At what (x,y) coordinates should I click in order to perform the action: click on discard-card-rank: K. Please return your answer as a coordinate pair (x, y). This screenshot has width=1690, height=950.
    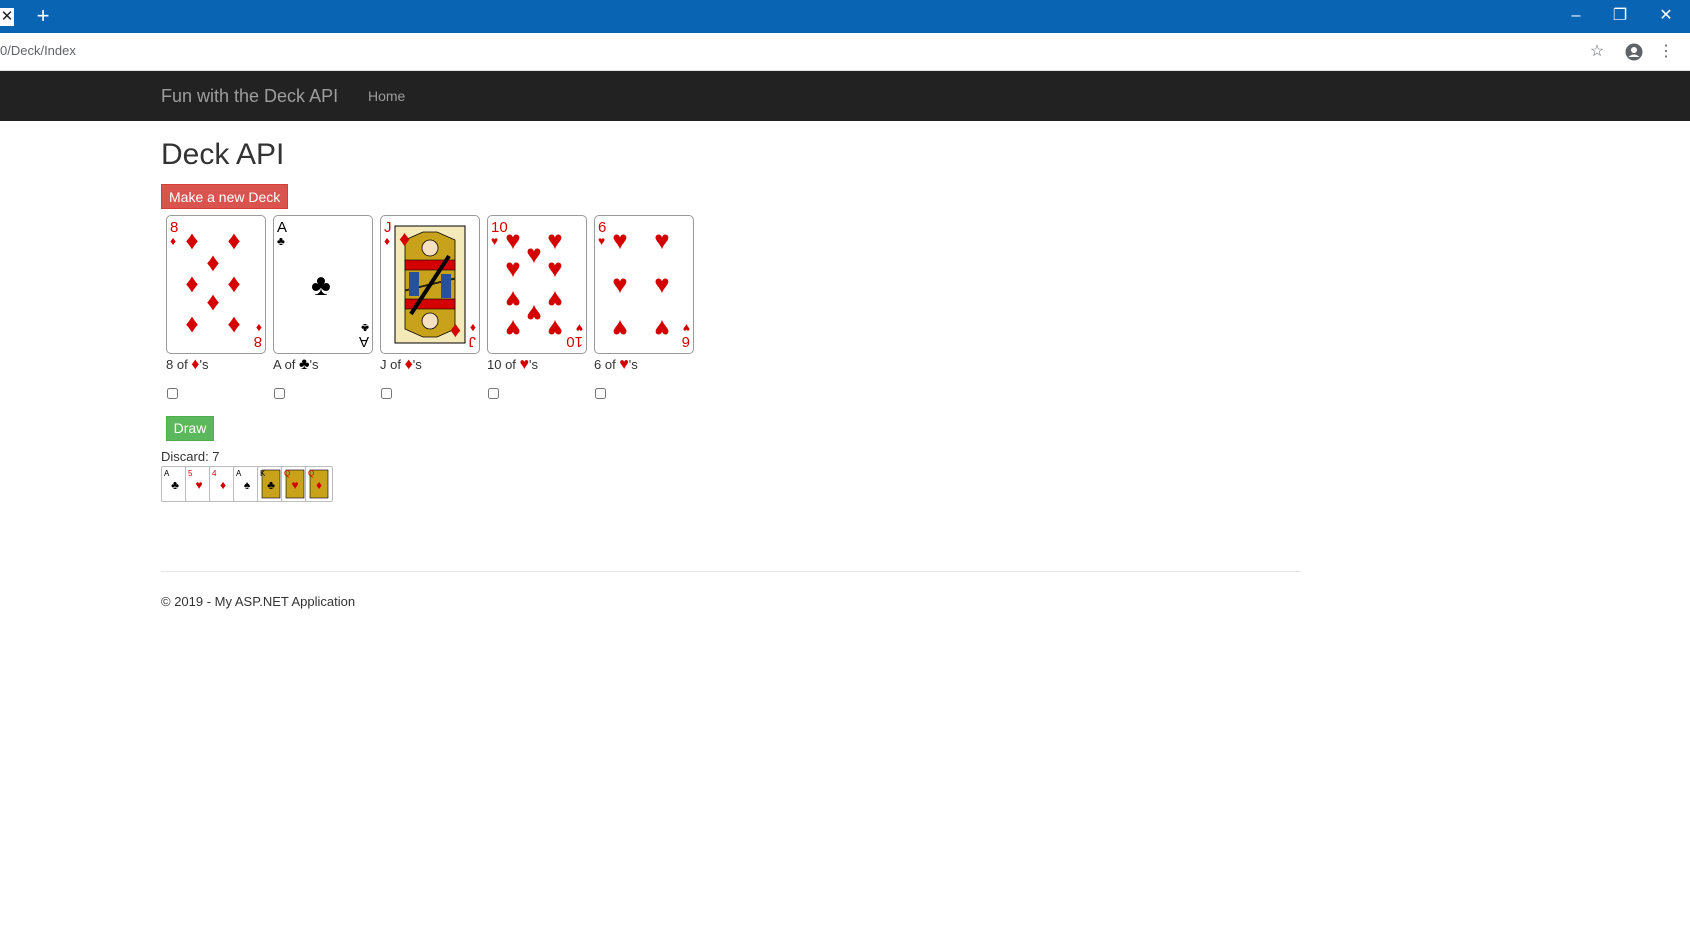
    Looking at the image, I should click on (263, 473).